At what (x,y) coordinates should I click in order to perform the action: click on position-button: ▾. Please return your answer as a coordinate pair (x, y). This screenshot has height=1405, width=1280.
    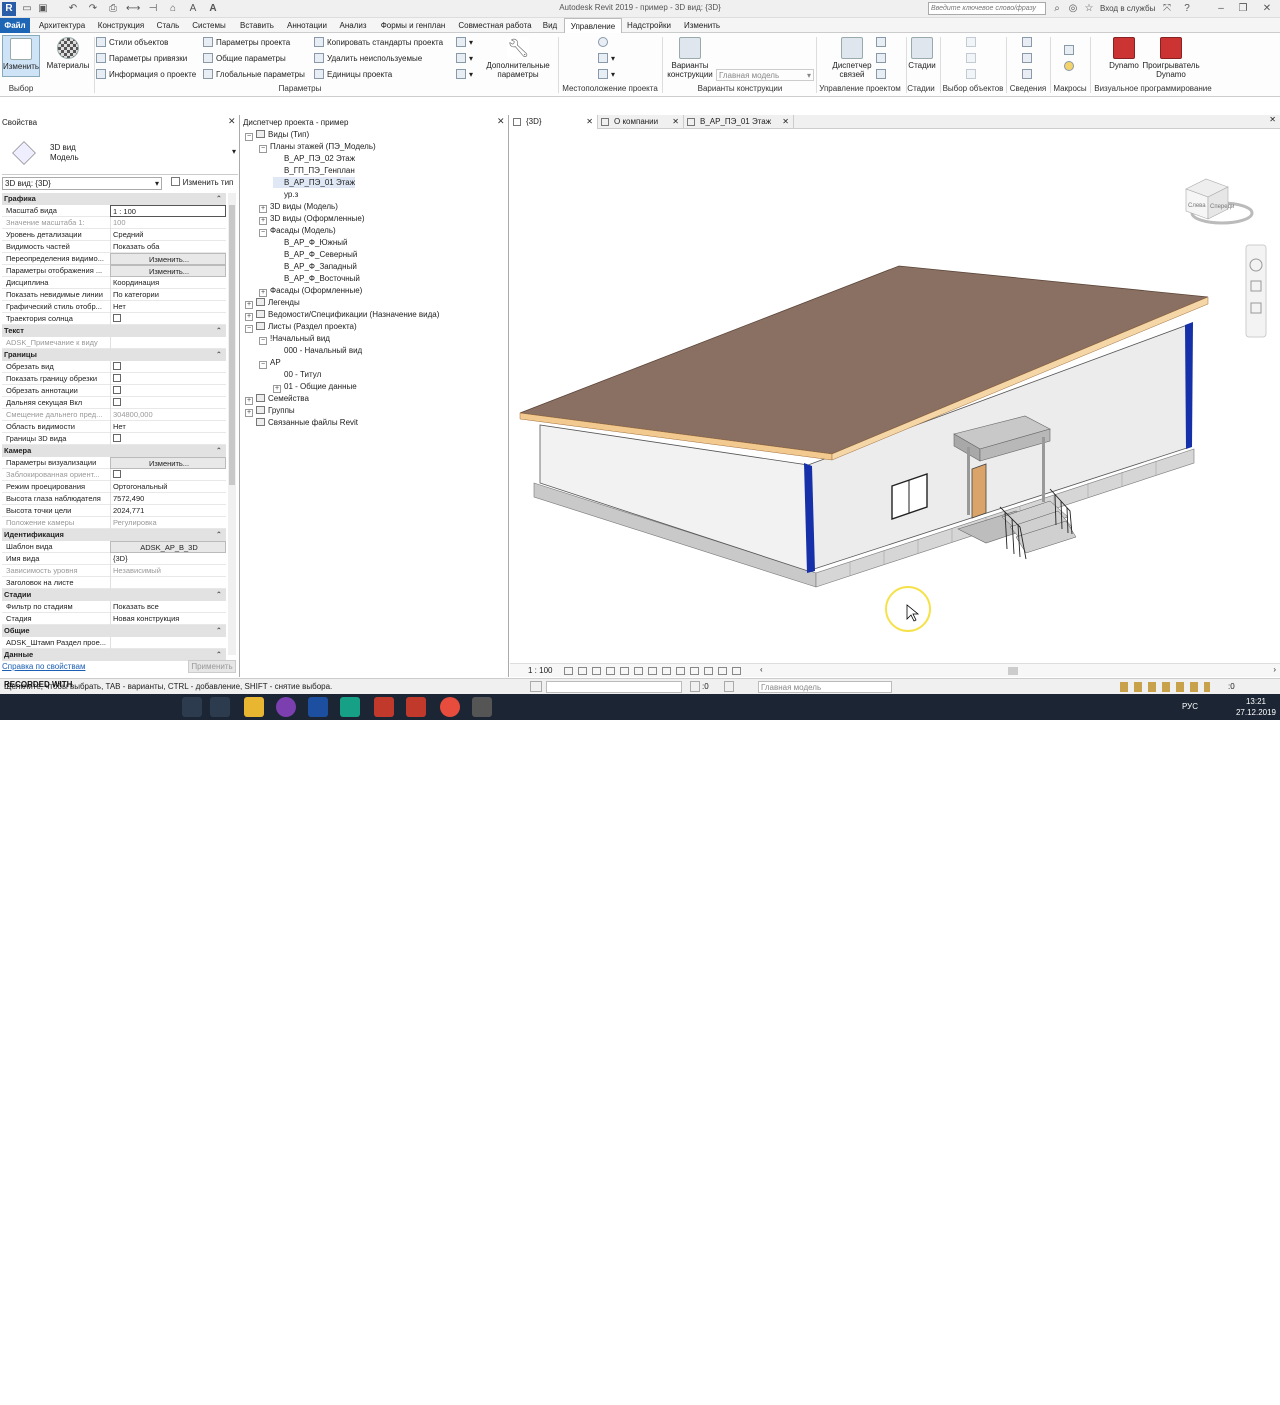
    Looking at the image, I should click on (606, 75).